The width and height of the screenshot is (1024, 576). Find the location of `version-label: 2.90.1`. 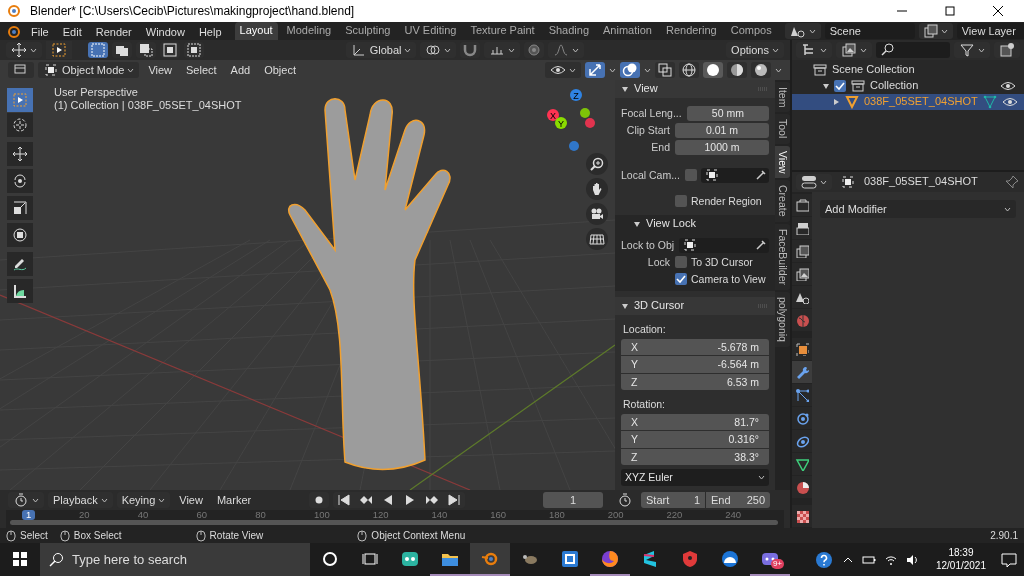

version-label: 2.90.1 is located at coordinates (1004, 535).